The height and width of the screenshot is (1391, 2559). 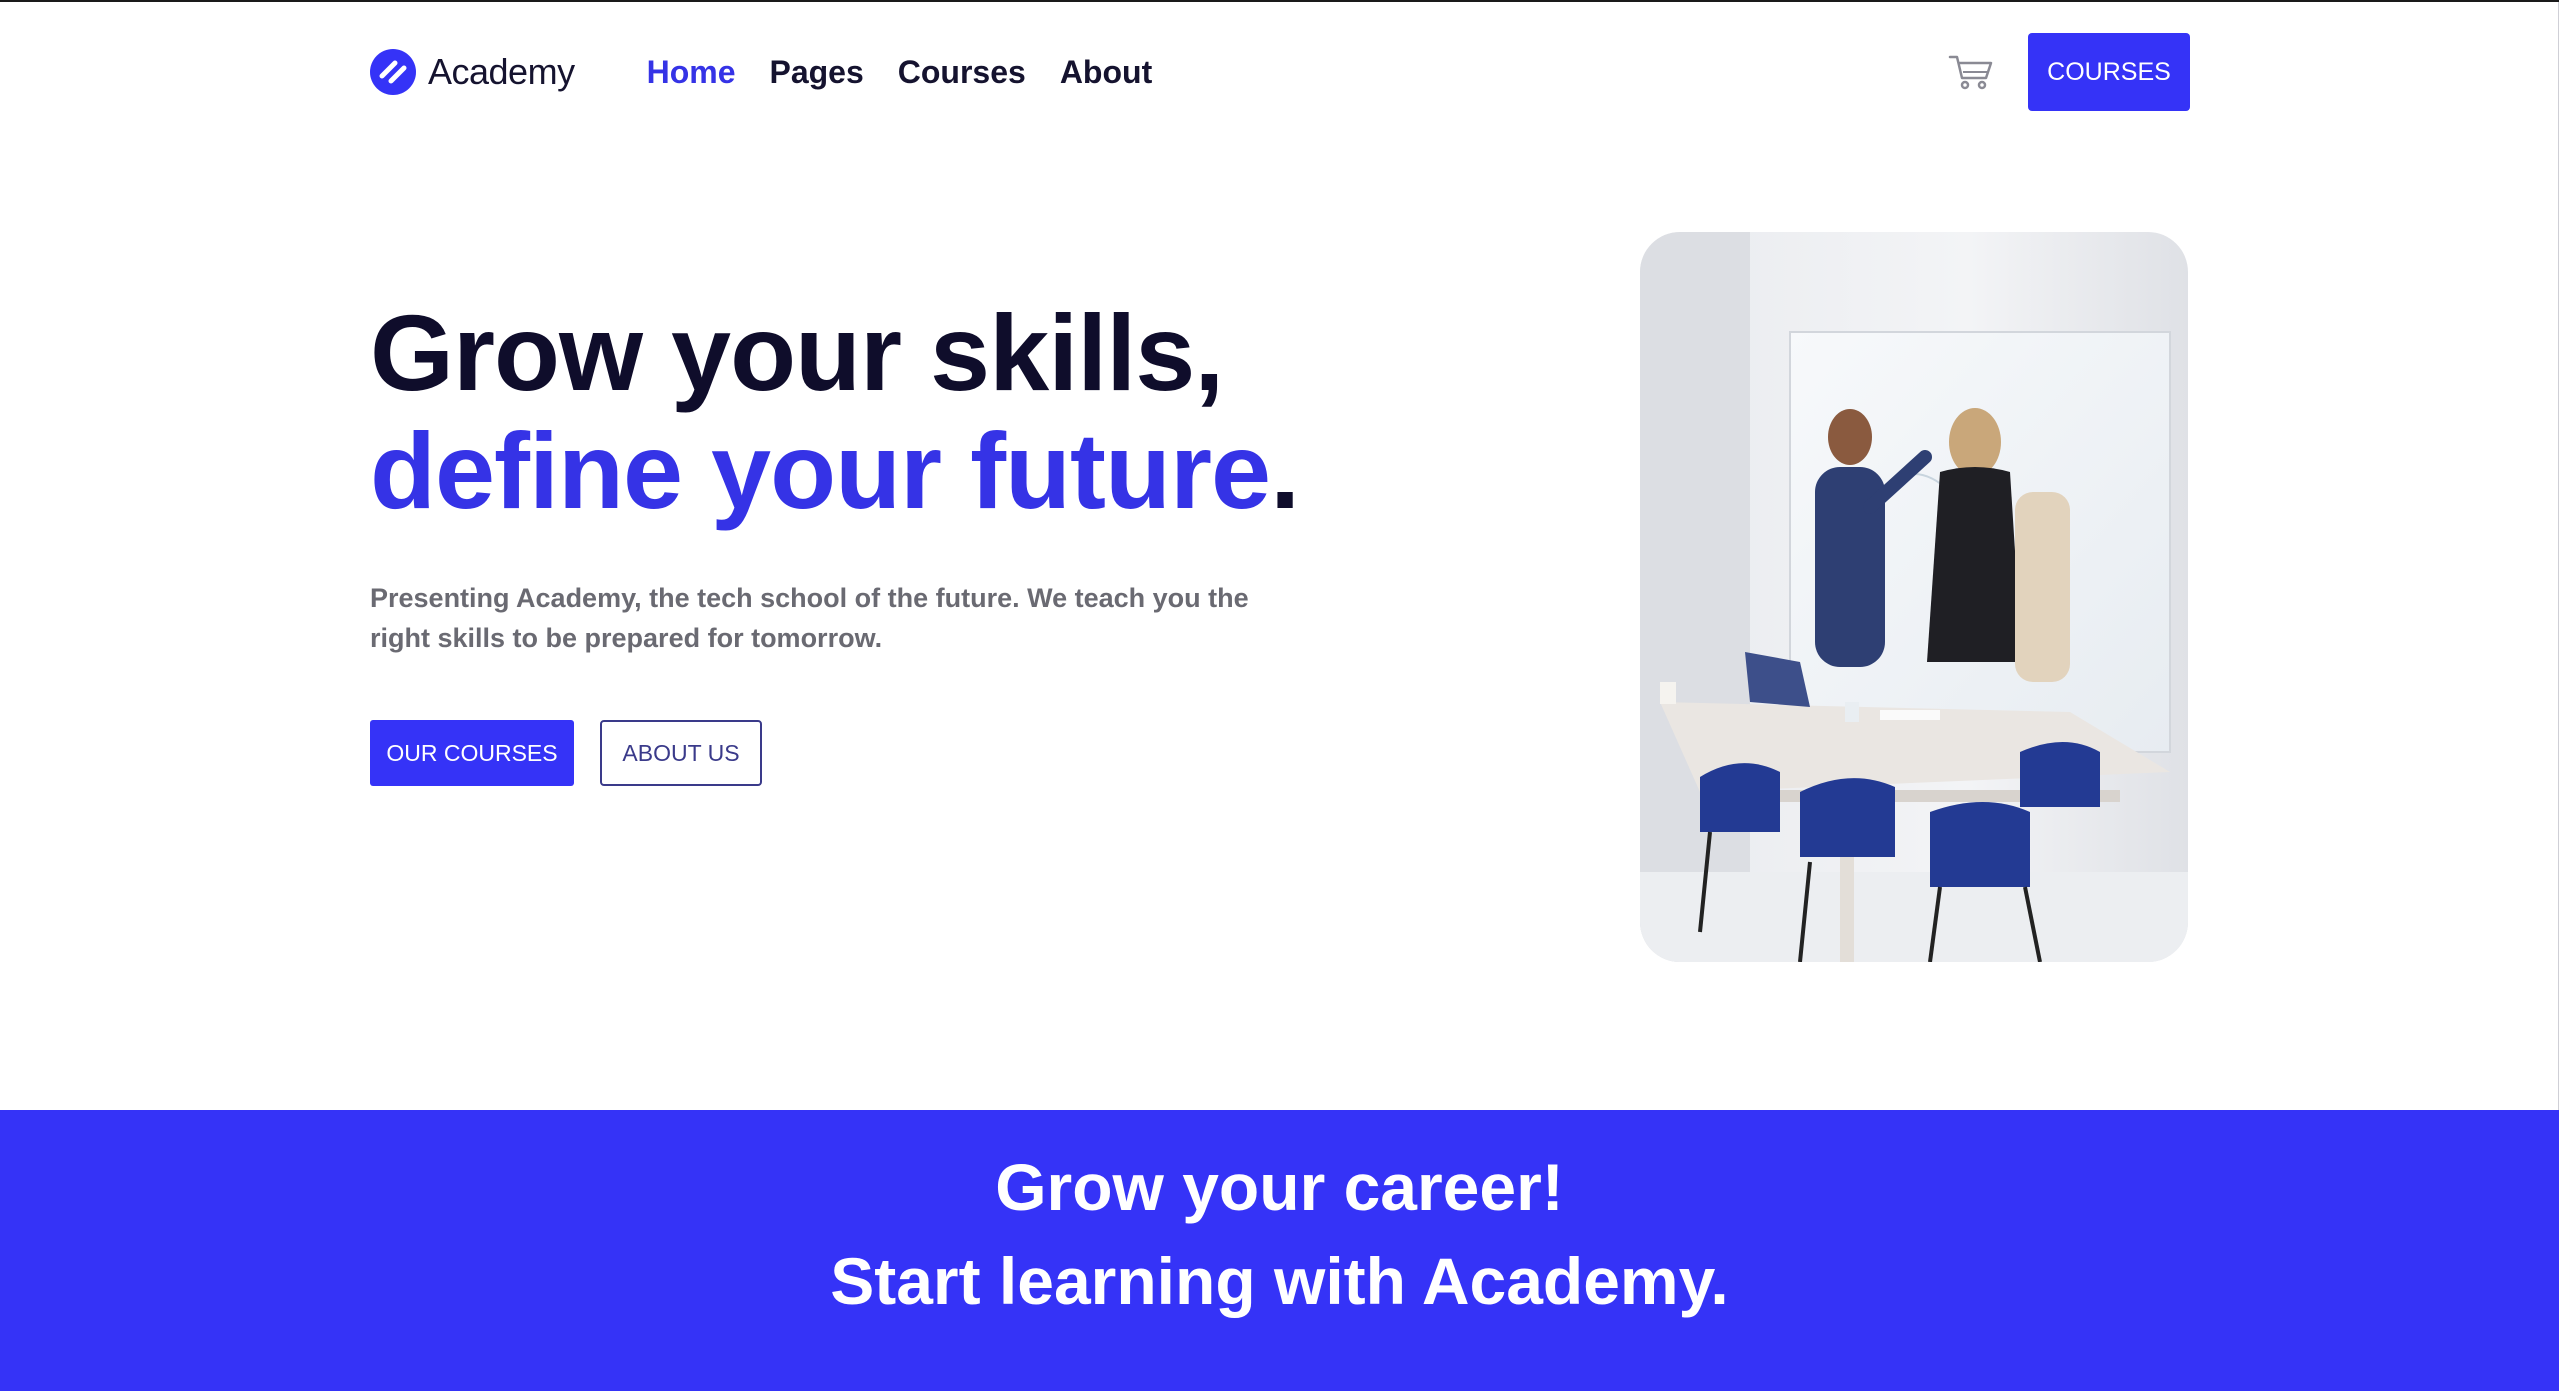 What do you see at coordinates (1971, 72) in the screenshot?
I see `cart-icon` at bounding box center [1971, 72].